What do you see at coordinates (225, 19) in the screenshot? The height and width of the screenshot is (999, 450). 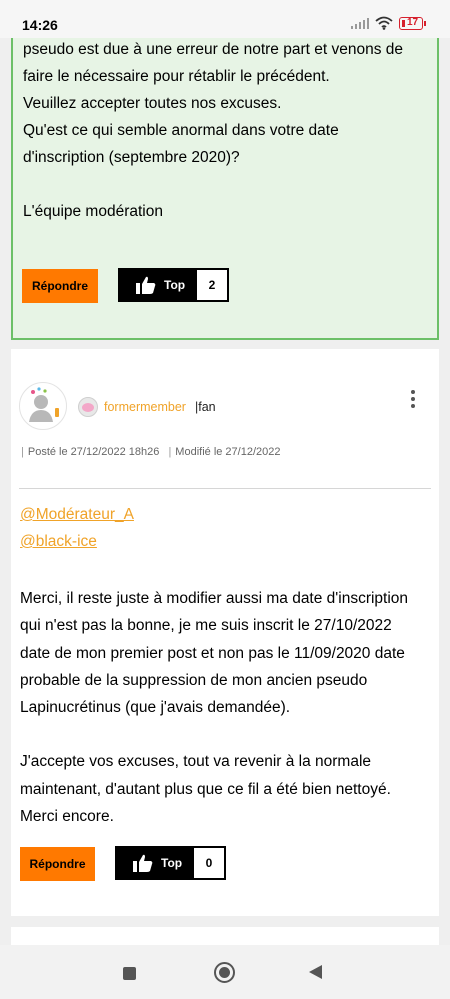 I see `status-bar: 14:26 17` at bounding box center [225, 19].